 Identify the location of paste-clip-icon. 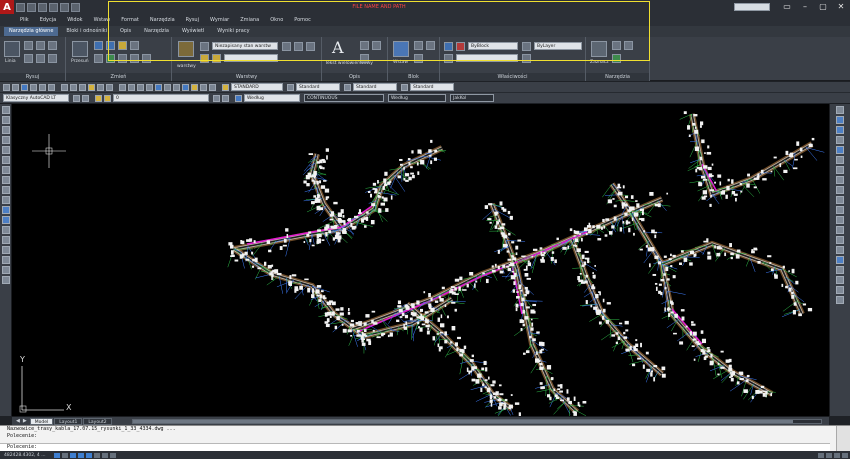
(82, 87).